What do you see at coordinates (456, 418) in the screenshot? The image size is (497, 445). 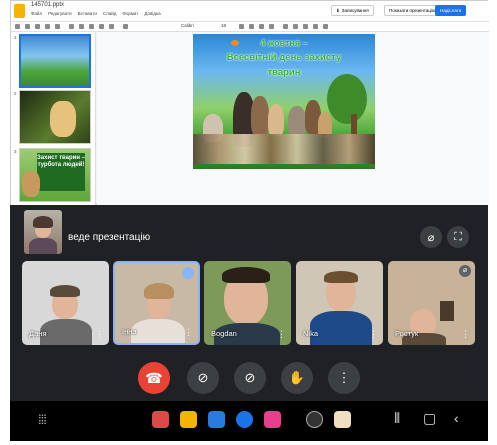 I see `back-icon: ‹` at bounding box center [456, 418].